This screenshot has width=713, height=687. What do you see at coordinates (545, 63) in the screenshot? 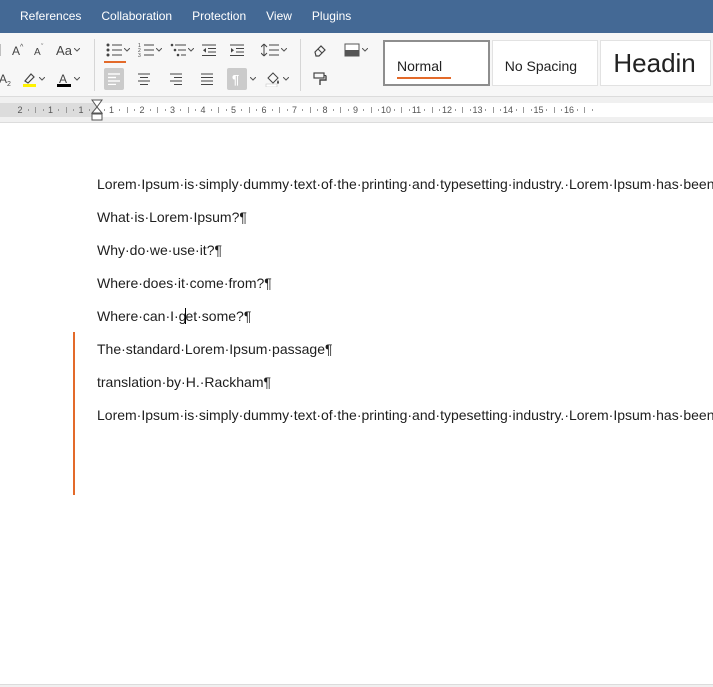
I see `style-no-spacing: No Spacing` at bounding box center [545, 63].